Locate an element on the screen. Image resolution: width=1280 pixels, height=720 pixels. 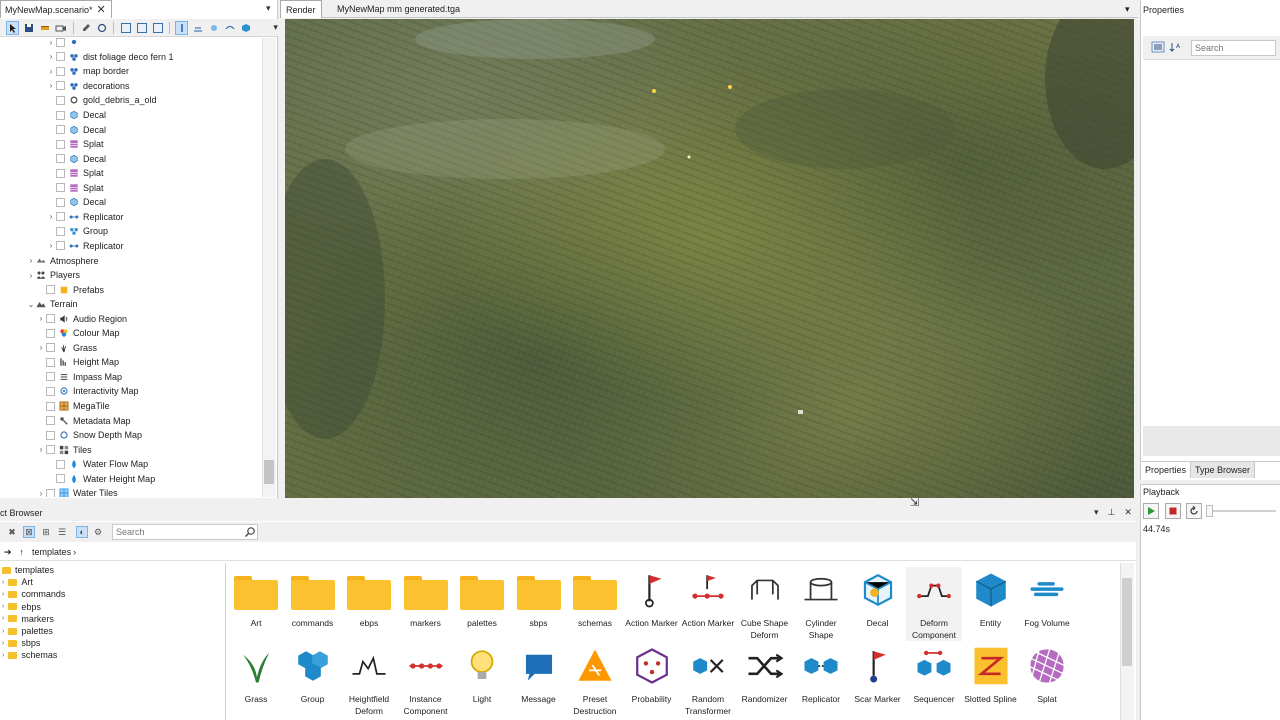
up-arrow-icon: ↑ is located at coordinates (22, 552).